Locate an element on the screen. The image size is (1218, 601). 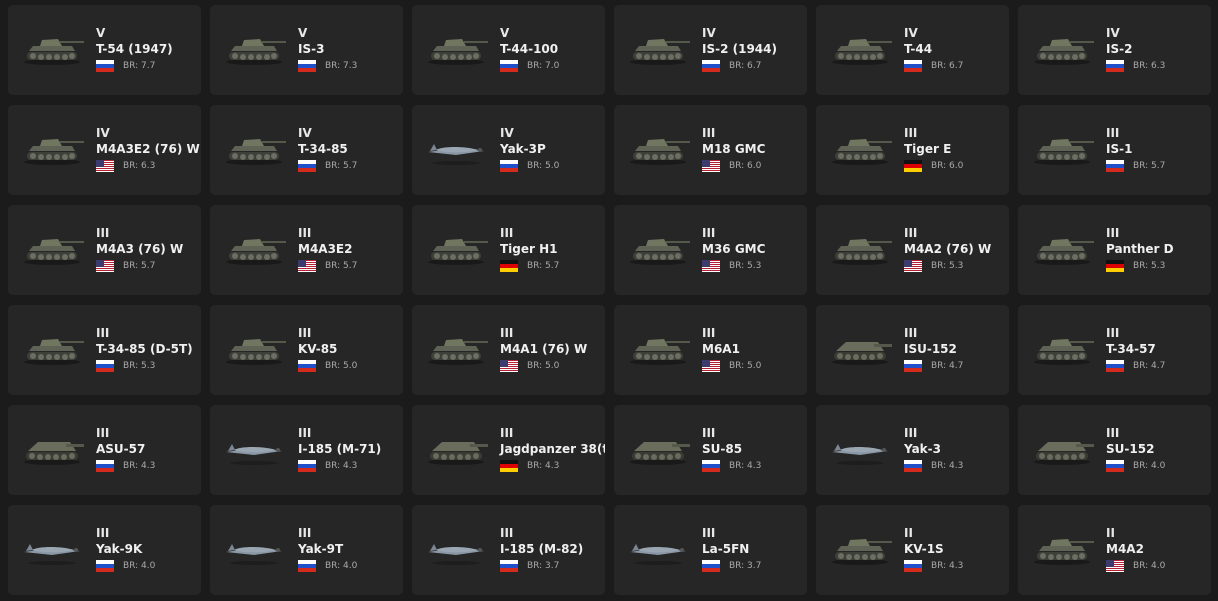
vehicle-info: III M4A3 (76) W BR: 5.7 is located at coordinates (146, 249).